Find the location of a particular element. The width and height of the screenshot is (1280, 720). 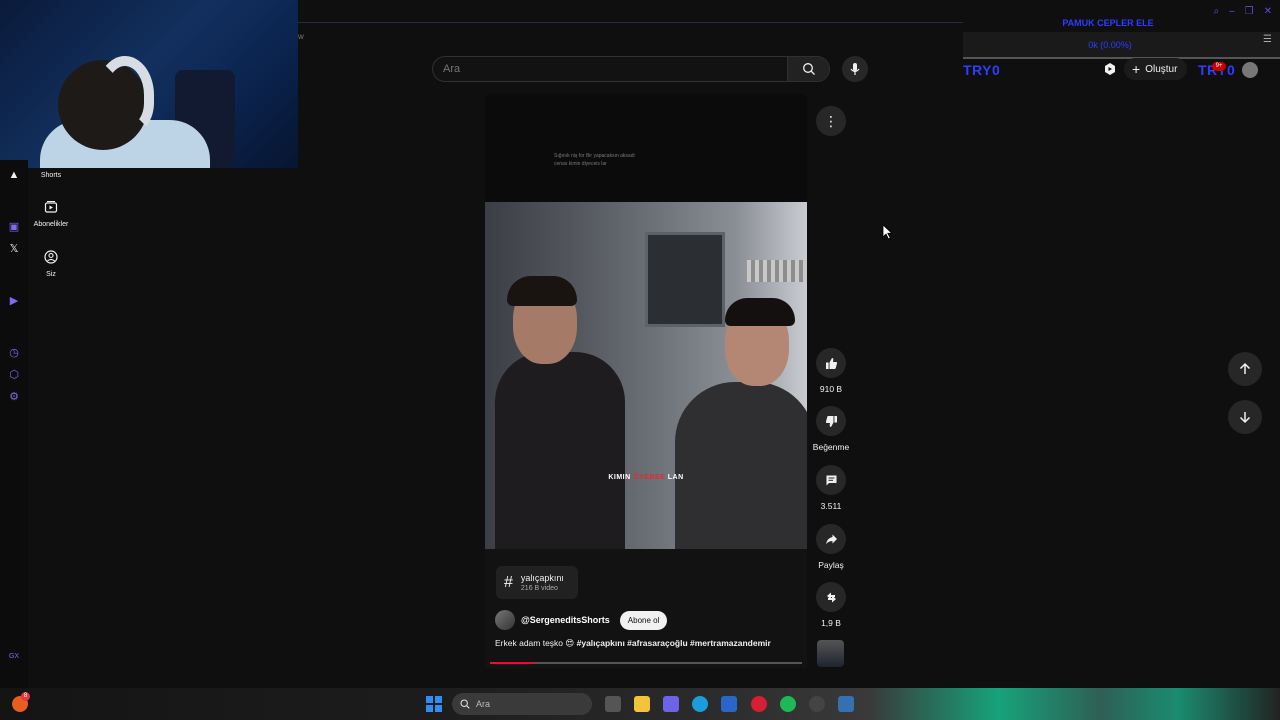

short-progress-bar is located at coordinates (646, 663).